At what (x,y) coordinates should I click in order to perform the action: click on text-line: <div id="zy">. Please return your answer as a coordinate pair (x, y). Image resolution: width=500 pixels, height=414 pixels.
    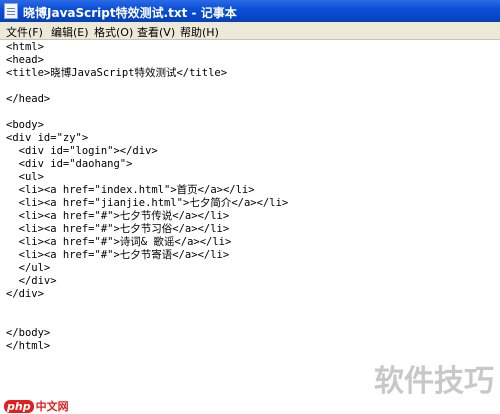
    Looking at the image, I should click on (47, 138).